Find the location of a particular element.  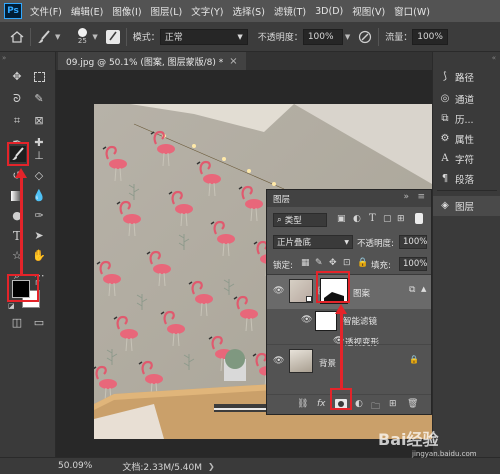

opacity-dropdown-icon: ▼ is located at coordinates (347, 37).